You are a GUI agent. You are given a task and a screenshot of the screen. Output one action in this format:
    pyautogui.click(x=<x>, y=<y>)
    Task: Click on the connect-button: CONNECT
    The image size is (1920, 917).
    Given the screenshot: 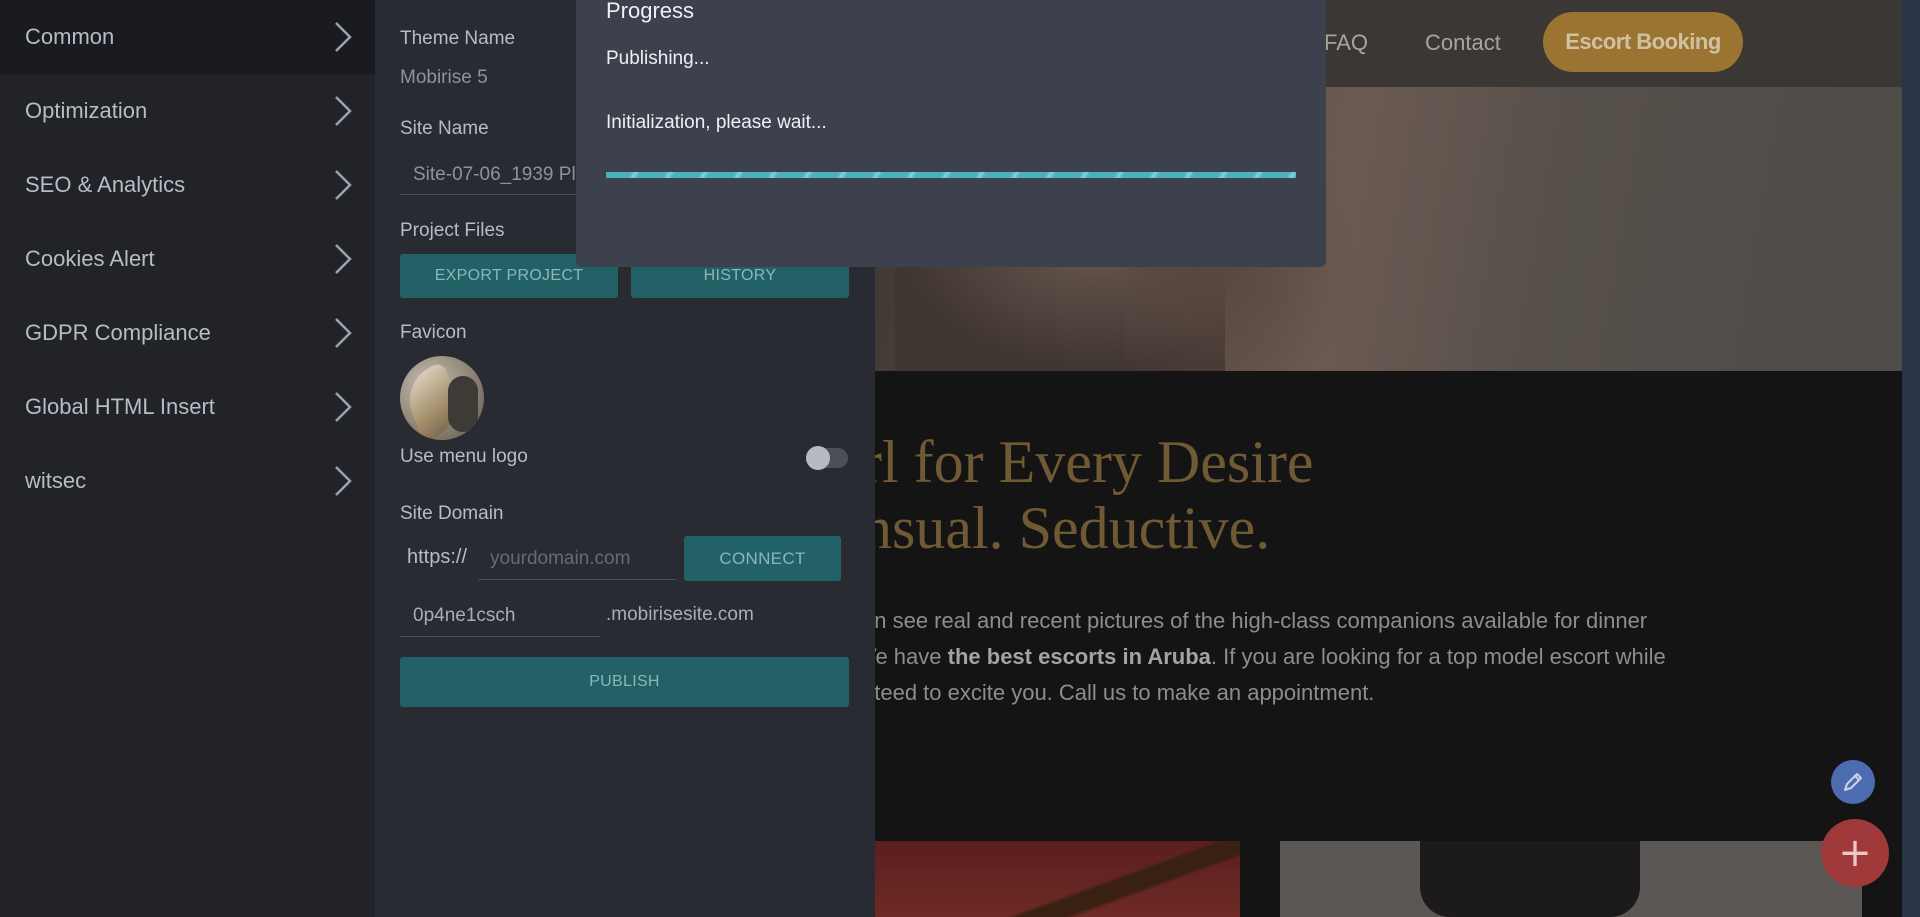 What is the action you would take?
    pyautogui.click(x=762, y=558)
    